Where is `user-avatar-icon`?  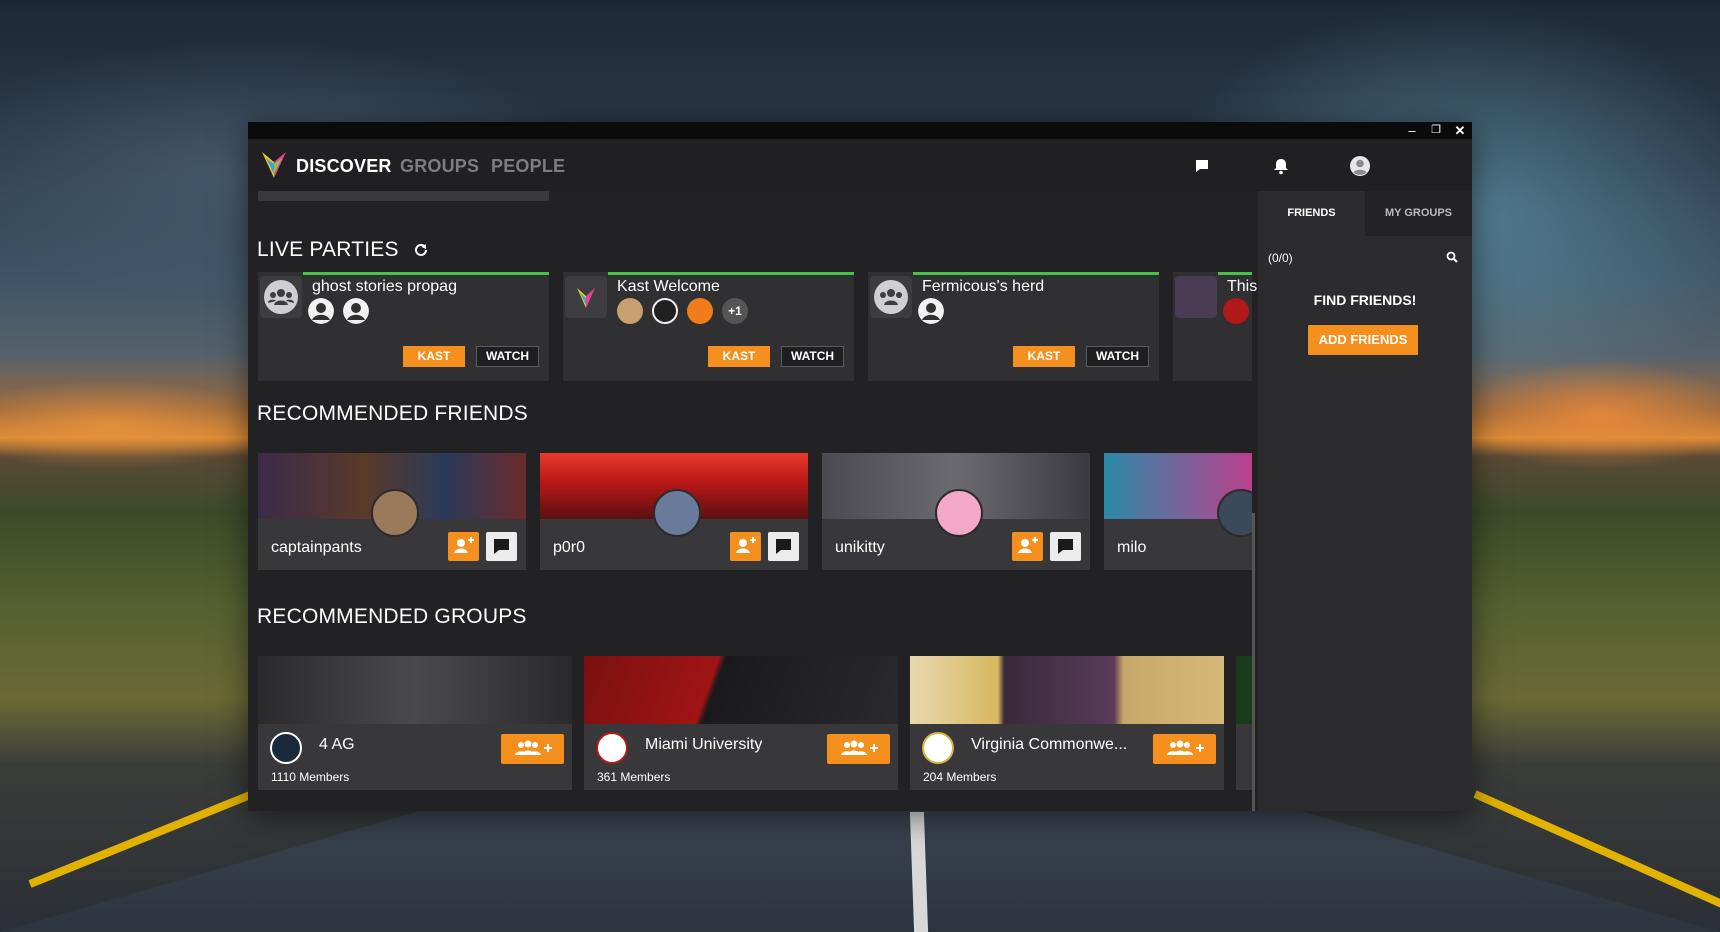
user-avatar-icon is located at coordinates (1360, 166).